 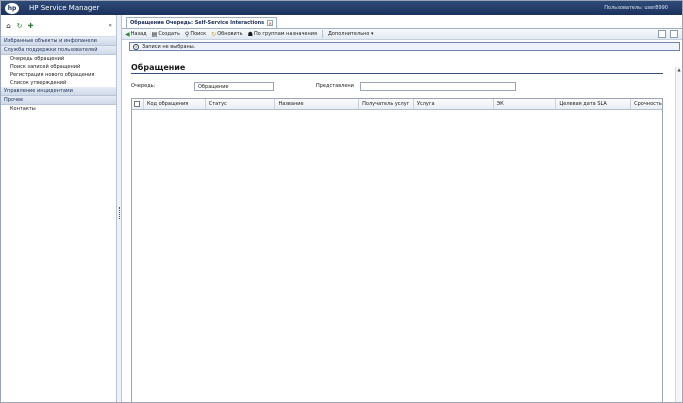 I want to click on queue-label: Очередь:, so click(x=143, y=86).